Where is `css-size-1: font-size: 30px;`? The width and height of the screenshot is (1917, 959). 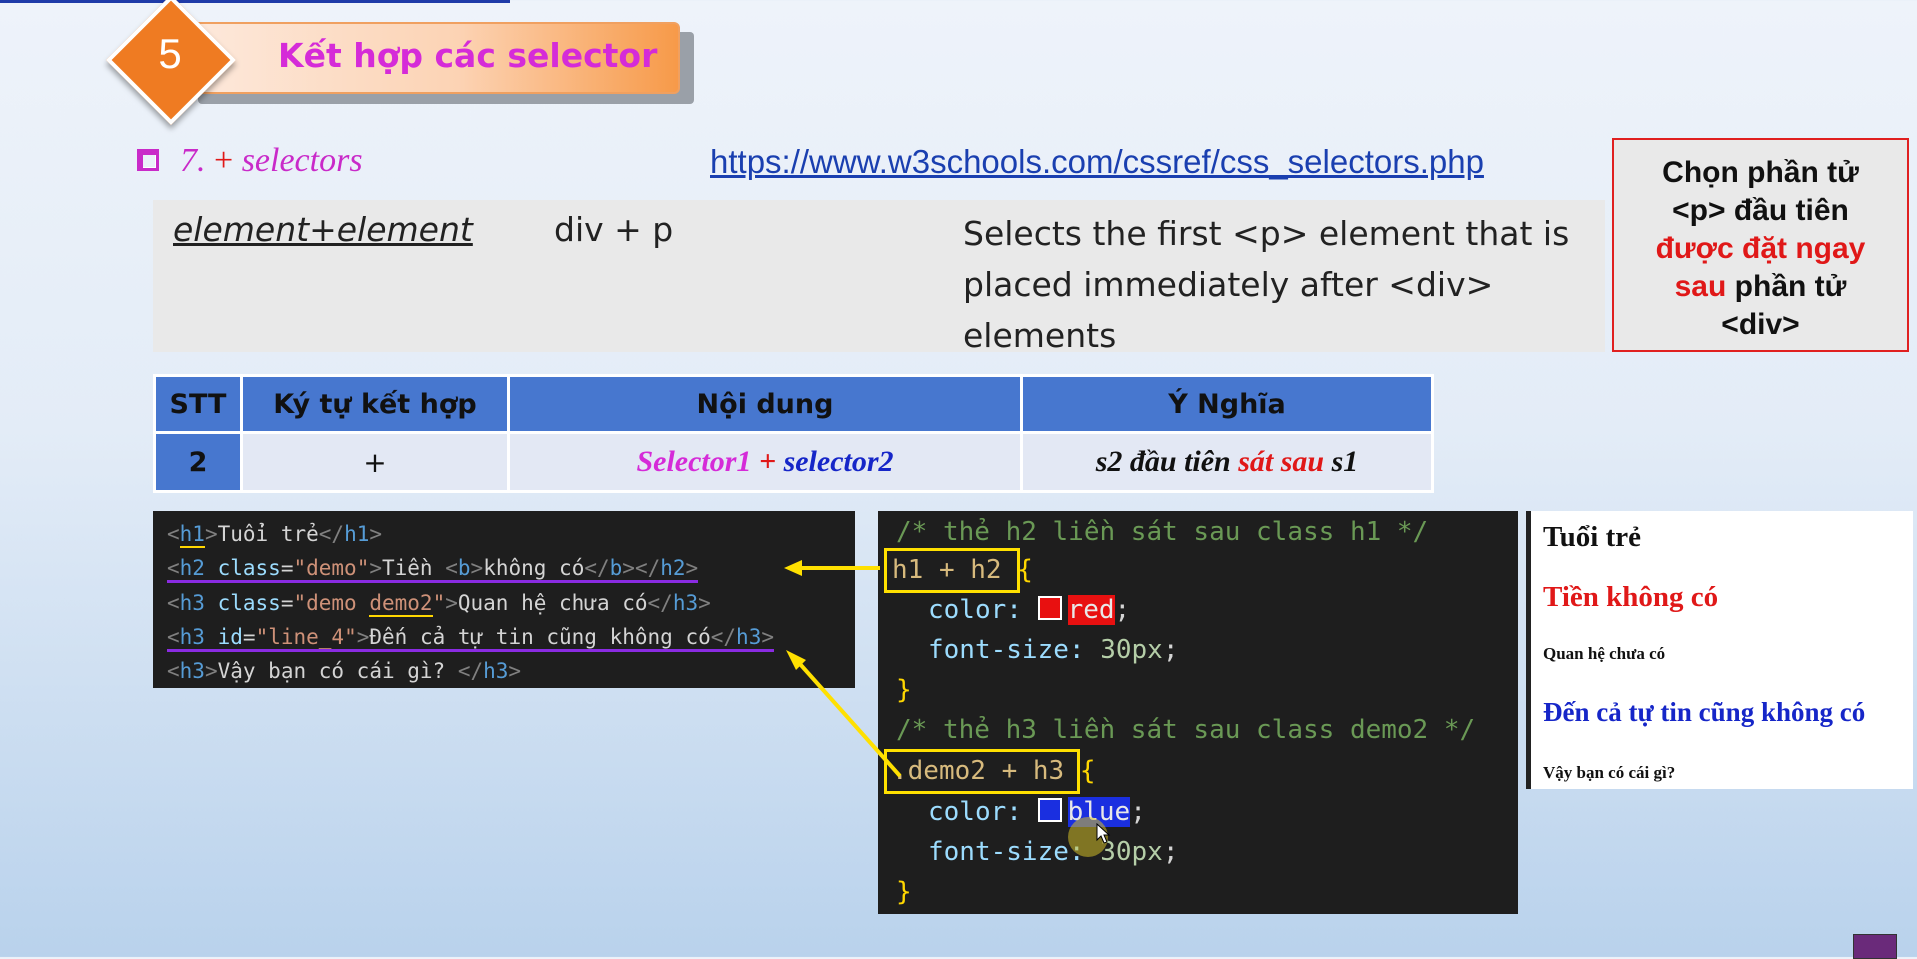 css-size-1: font-size: 30px; is located at coordinates (1053, 650).